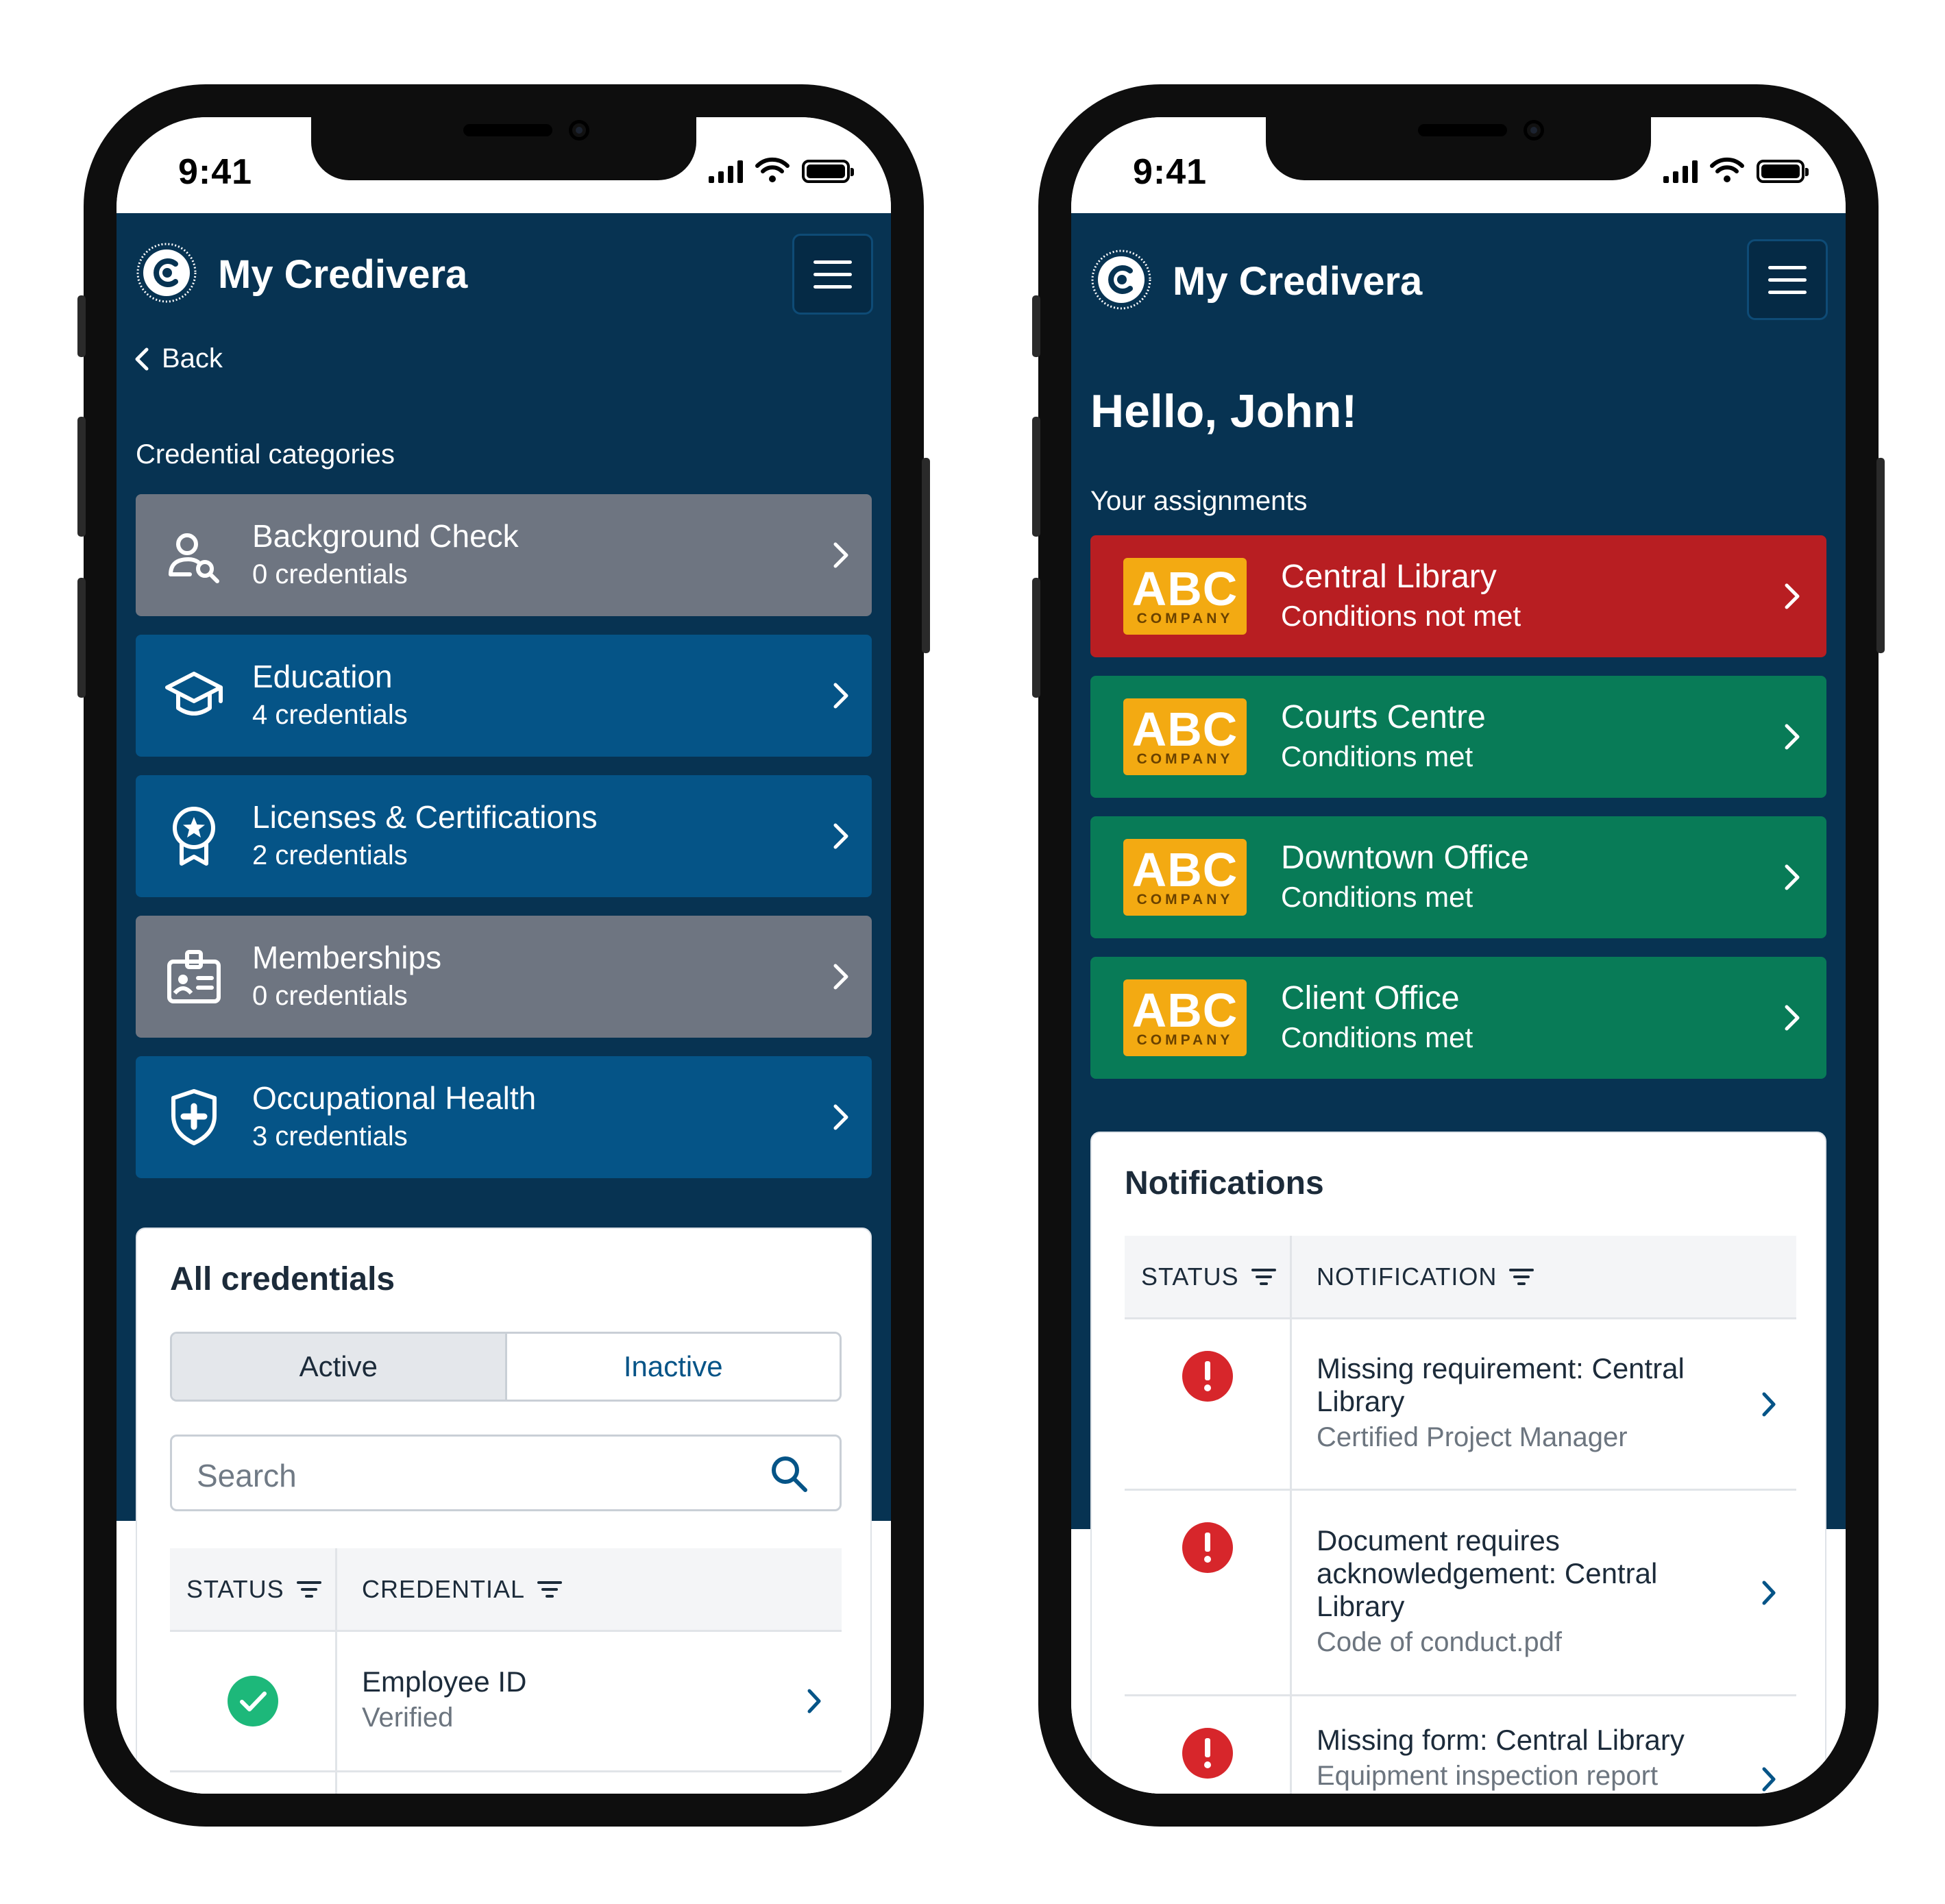  What do you see at coordinates (330, 855) in the screenshot?
I see `category-count: 2 credentials` at bounding box center [330, 855].